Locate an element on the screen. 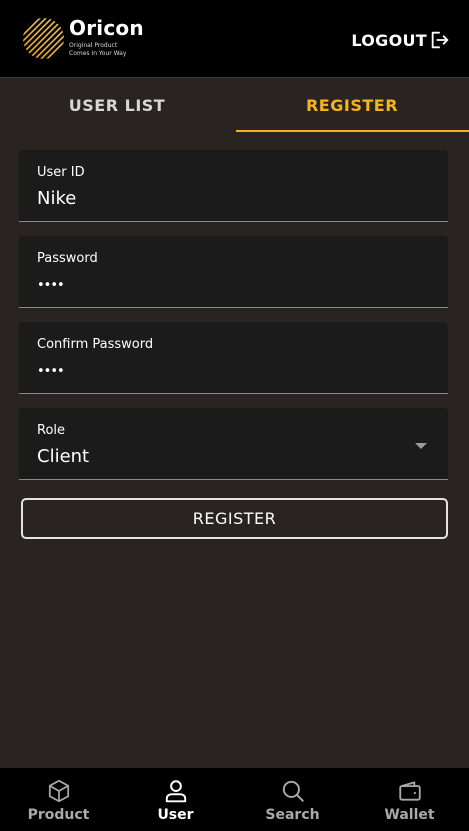 The width and height of the screenshot is (469, 831). brand-tagline: Original Product Comes In Your Way is located at coordinates (109, 50).